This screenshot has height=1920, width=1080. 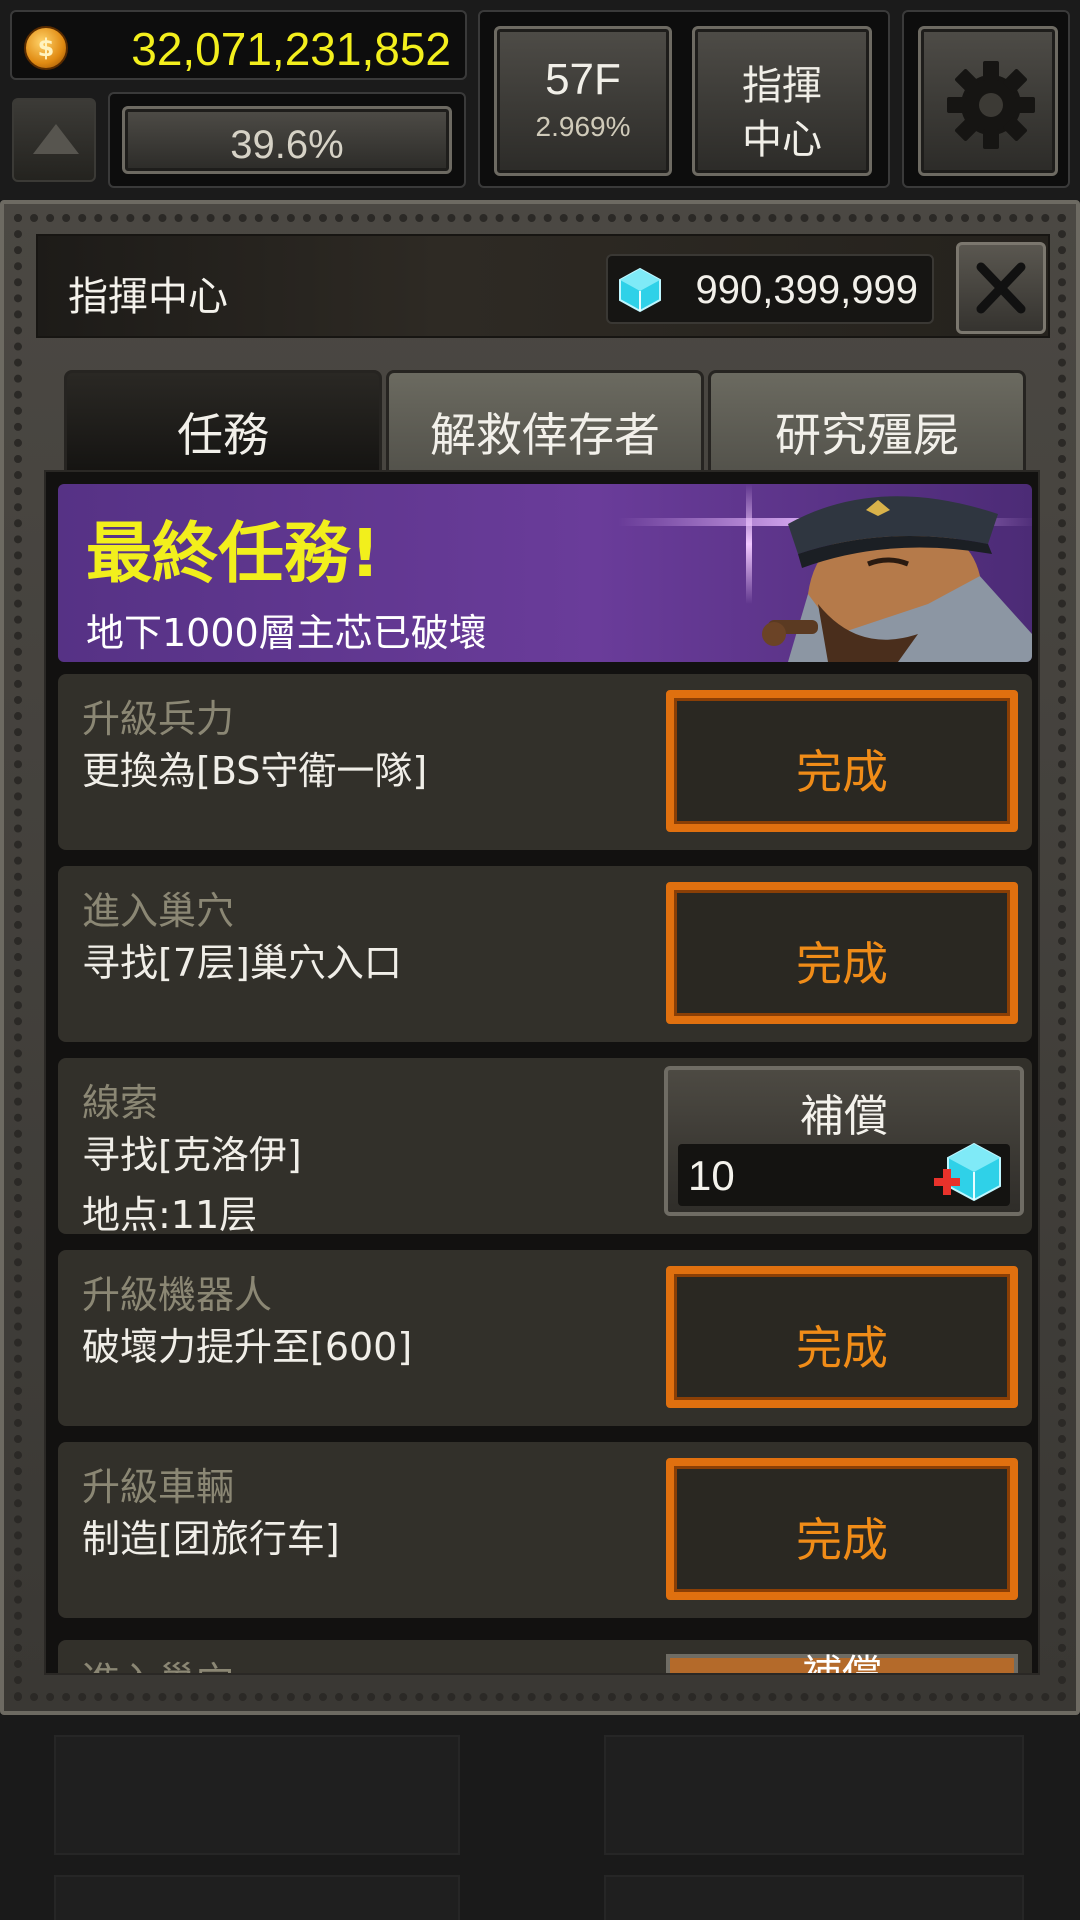 What do you see at coordinates (545, 762) in the screenshot?
I see `mission-row: 升級兵力 更換為[BS守衛一隊] 完成` at bounding box center [545, 762].